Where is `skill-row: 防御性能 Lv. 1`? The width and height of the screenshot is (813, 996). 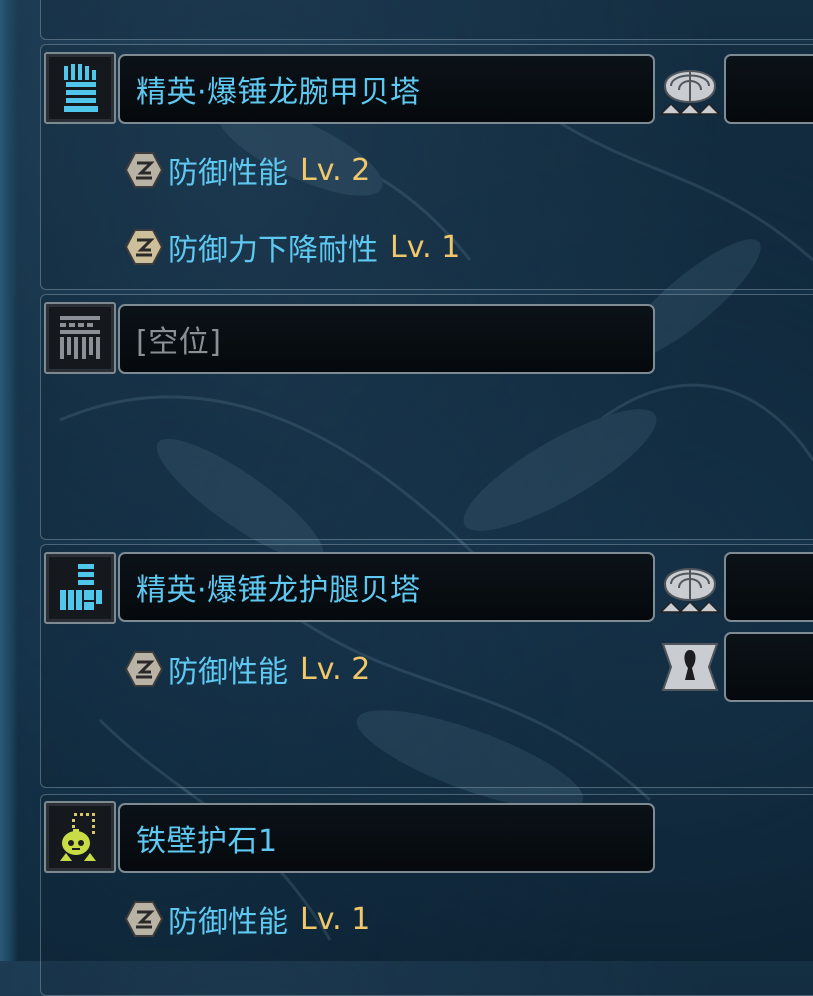 skill-row: 防御性能 Lv. 1 is located at coordinates (247, 919).